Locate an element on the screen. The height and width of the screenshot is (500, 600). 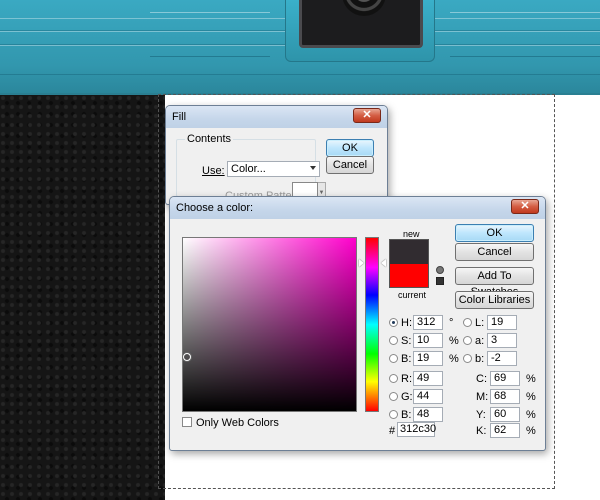
green-input: 44 is located at coordinates (428, 396).